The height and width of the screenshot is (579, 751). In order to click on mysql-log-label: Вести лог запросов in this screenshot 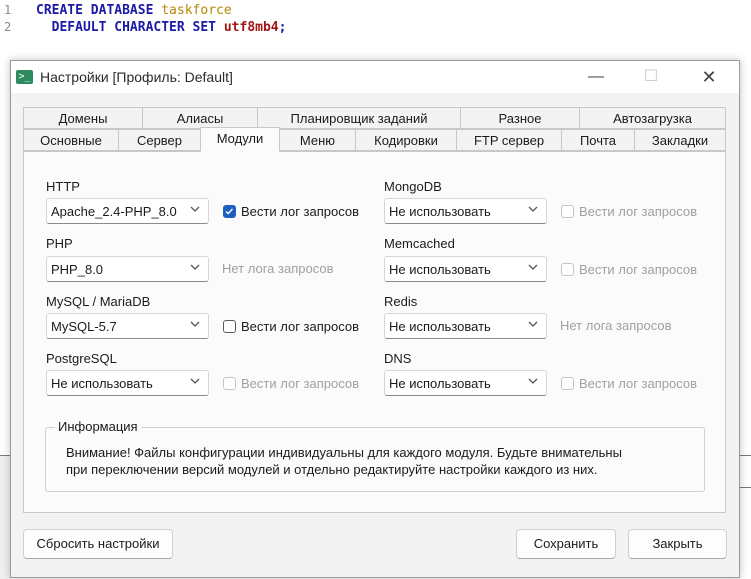, I will do `click(300, 326)`.